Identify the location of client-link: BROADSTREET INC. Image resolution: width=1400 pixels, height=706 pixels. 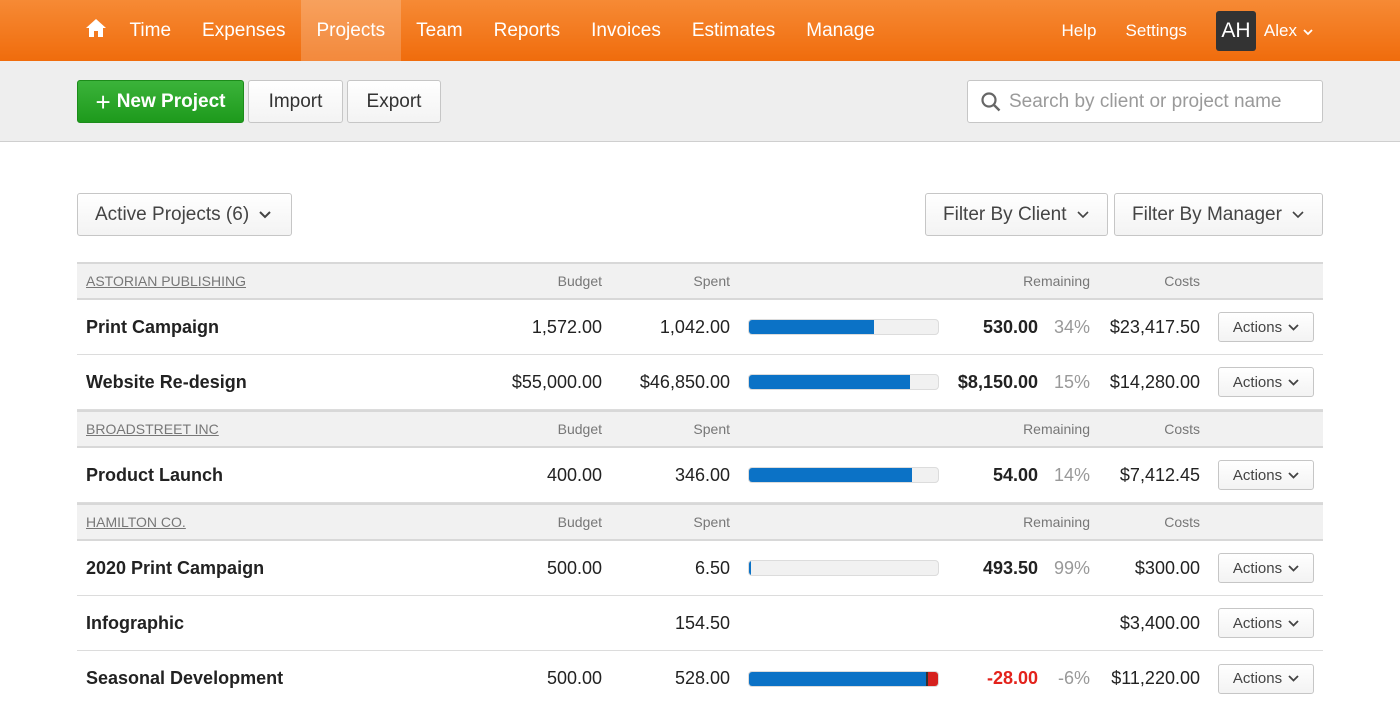
(152, 429).